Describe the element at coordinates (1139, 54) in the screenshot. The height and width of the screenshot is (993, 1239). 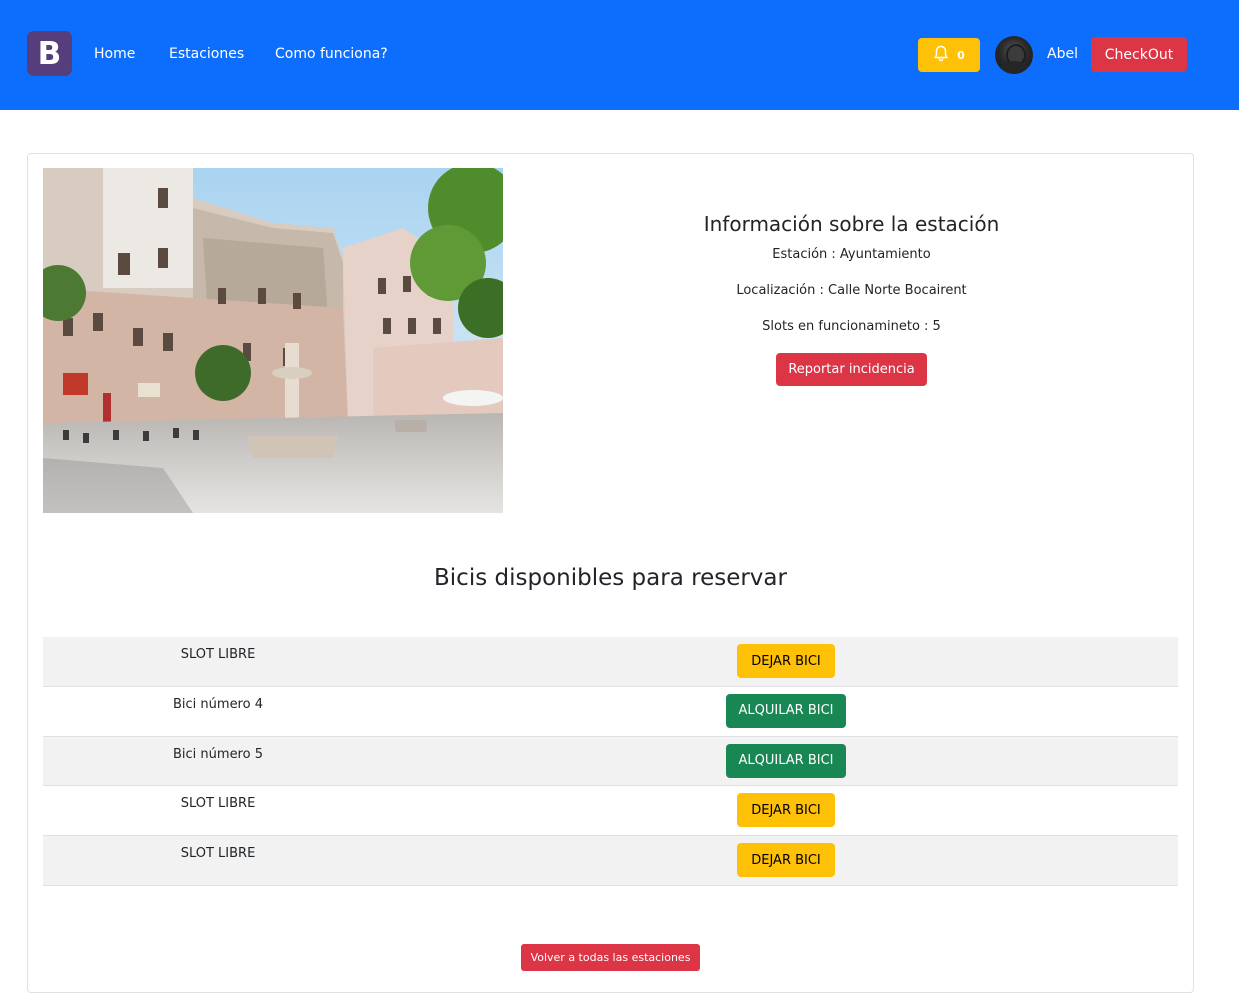
I see `checkout-button: CheckOut` at that location.